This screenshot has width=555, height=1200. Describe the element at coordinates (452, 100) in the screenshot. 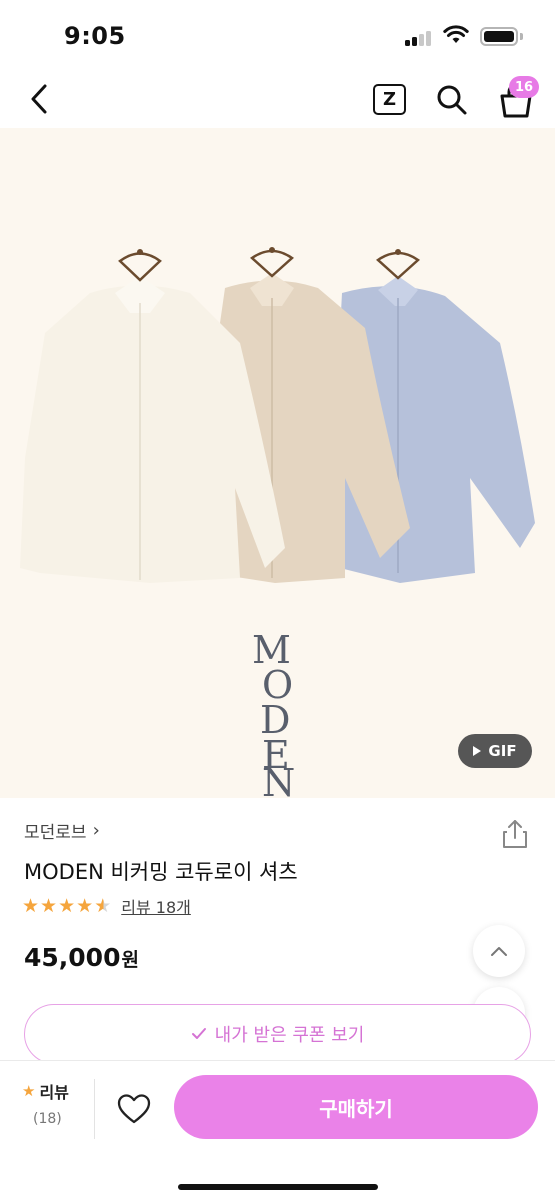

I see `search-icon` at that location.